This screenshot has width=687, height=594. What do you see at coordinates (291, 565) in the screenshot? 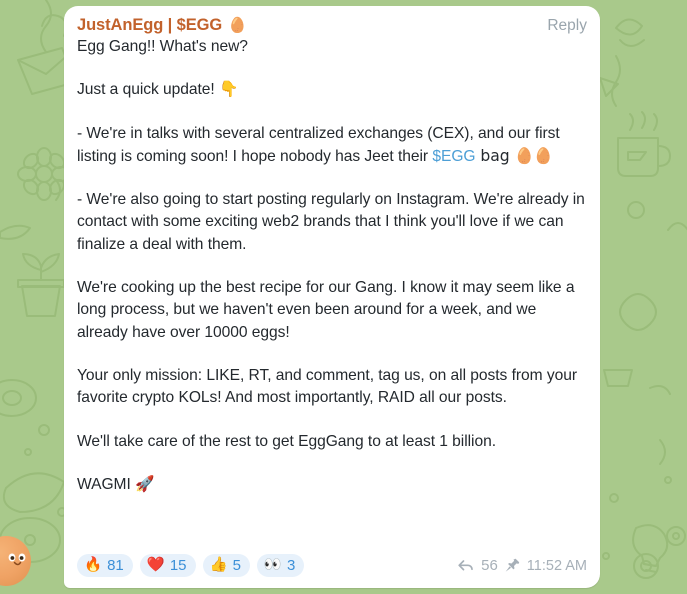
I see `reaction-count-eyes: 3` at bounding box center [291, 565].